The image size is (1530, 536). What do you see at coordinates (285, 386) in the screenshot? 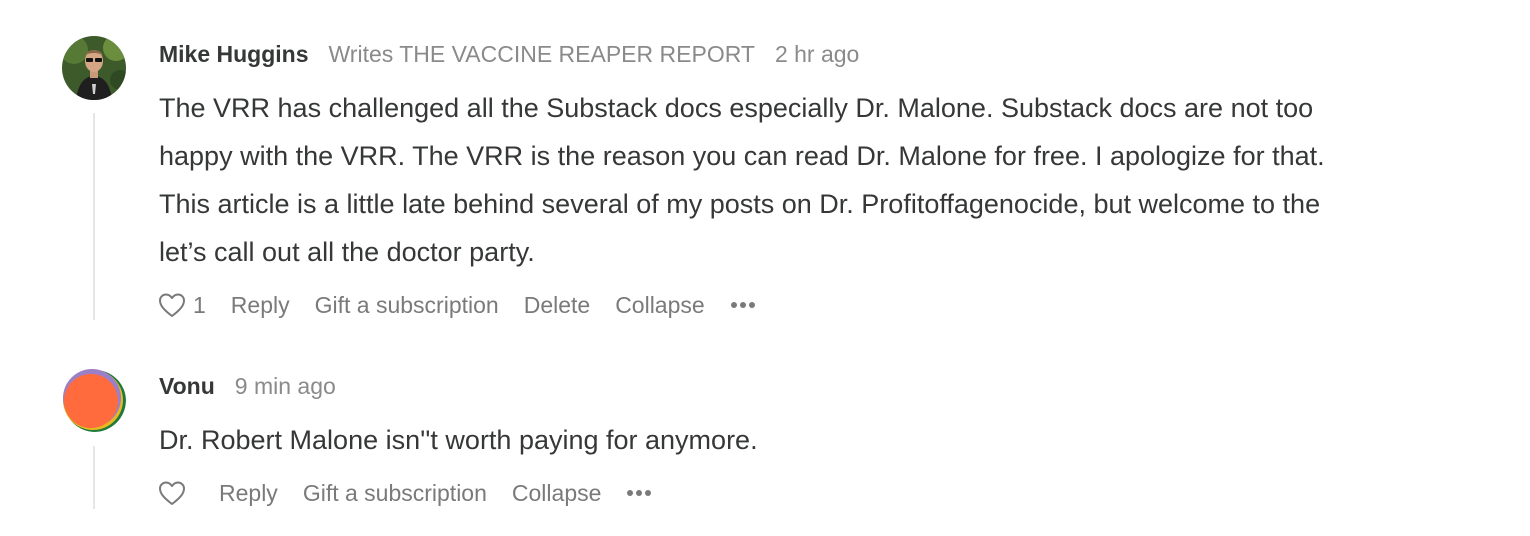
I see `timestamp: 9 min ago` at bounding box center [285, 386].